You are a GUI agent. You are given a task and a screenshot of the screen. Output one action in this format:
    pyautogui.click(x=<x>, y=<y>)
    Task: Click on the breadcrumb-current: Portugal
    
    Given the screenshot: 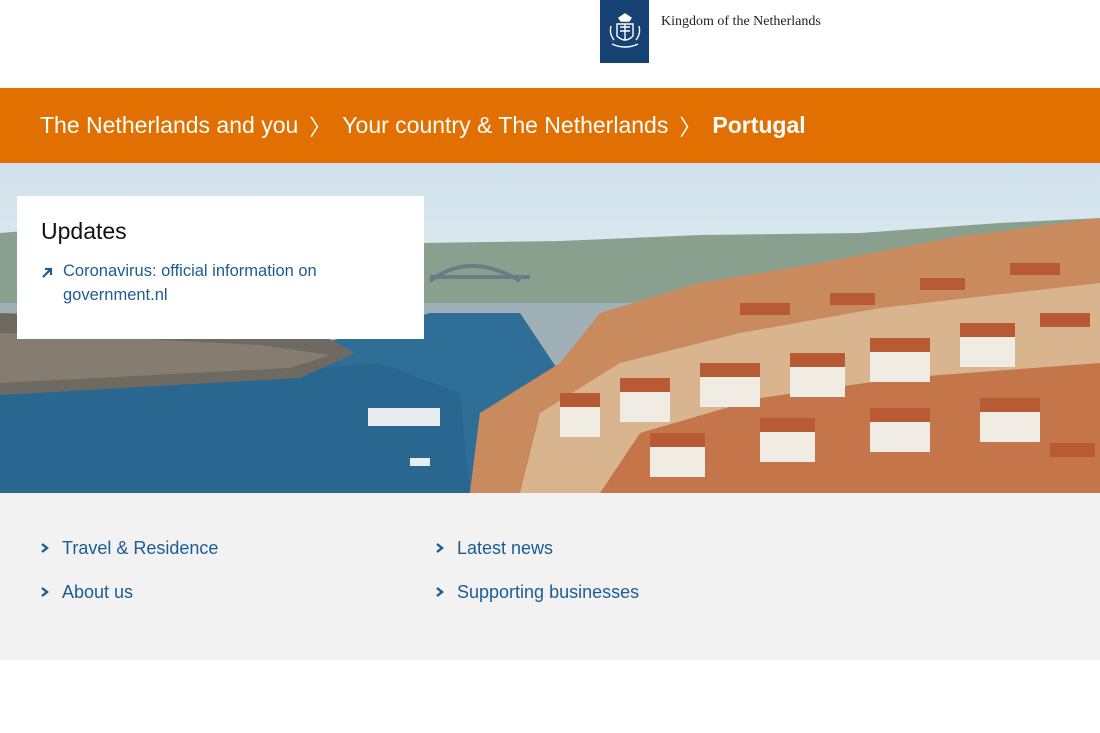 What is the action you would take?
    pyautogui.click(x=759, y=125)
    